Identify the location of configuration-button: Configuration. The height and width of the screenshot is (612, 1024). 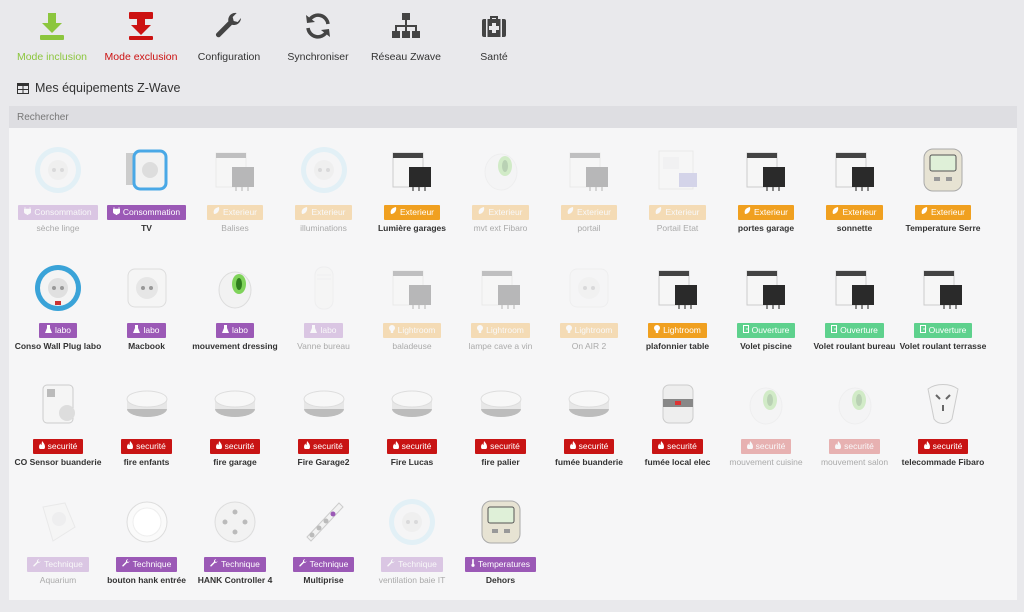
(229, 35).